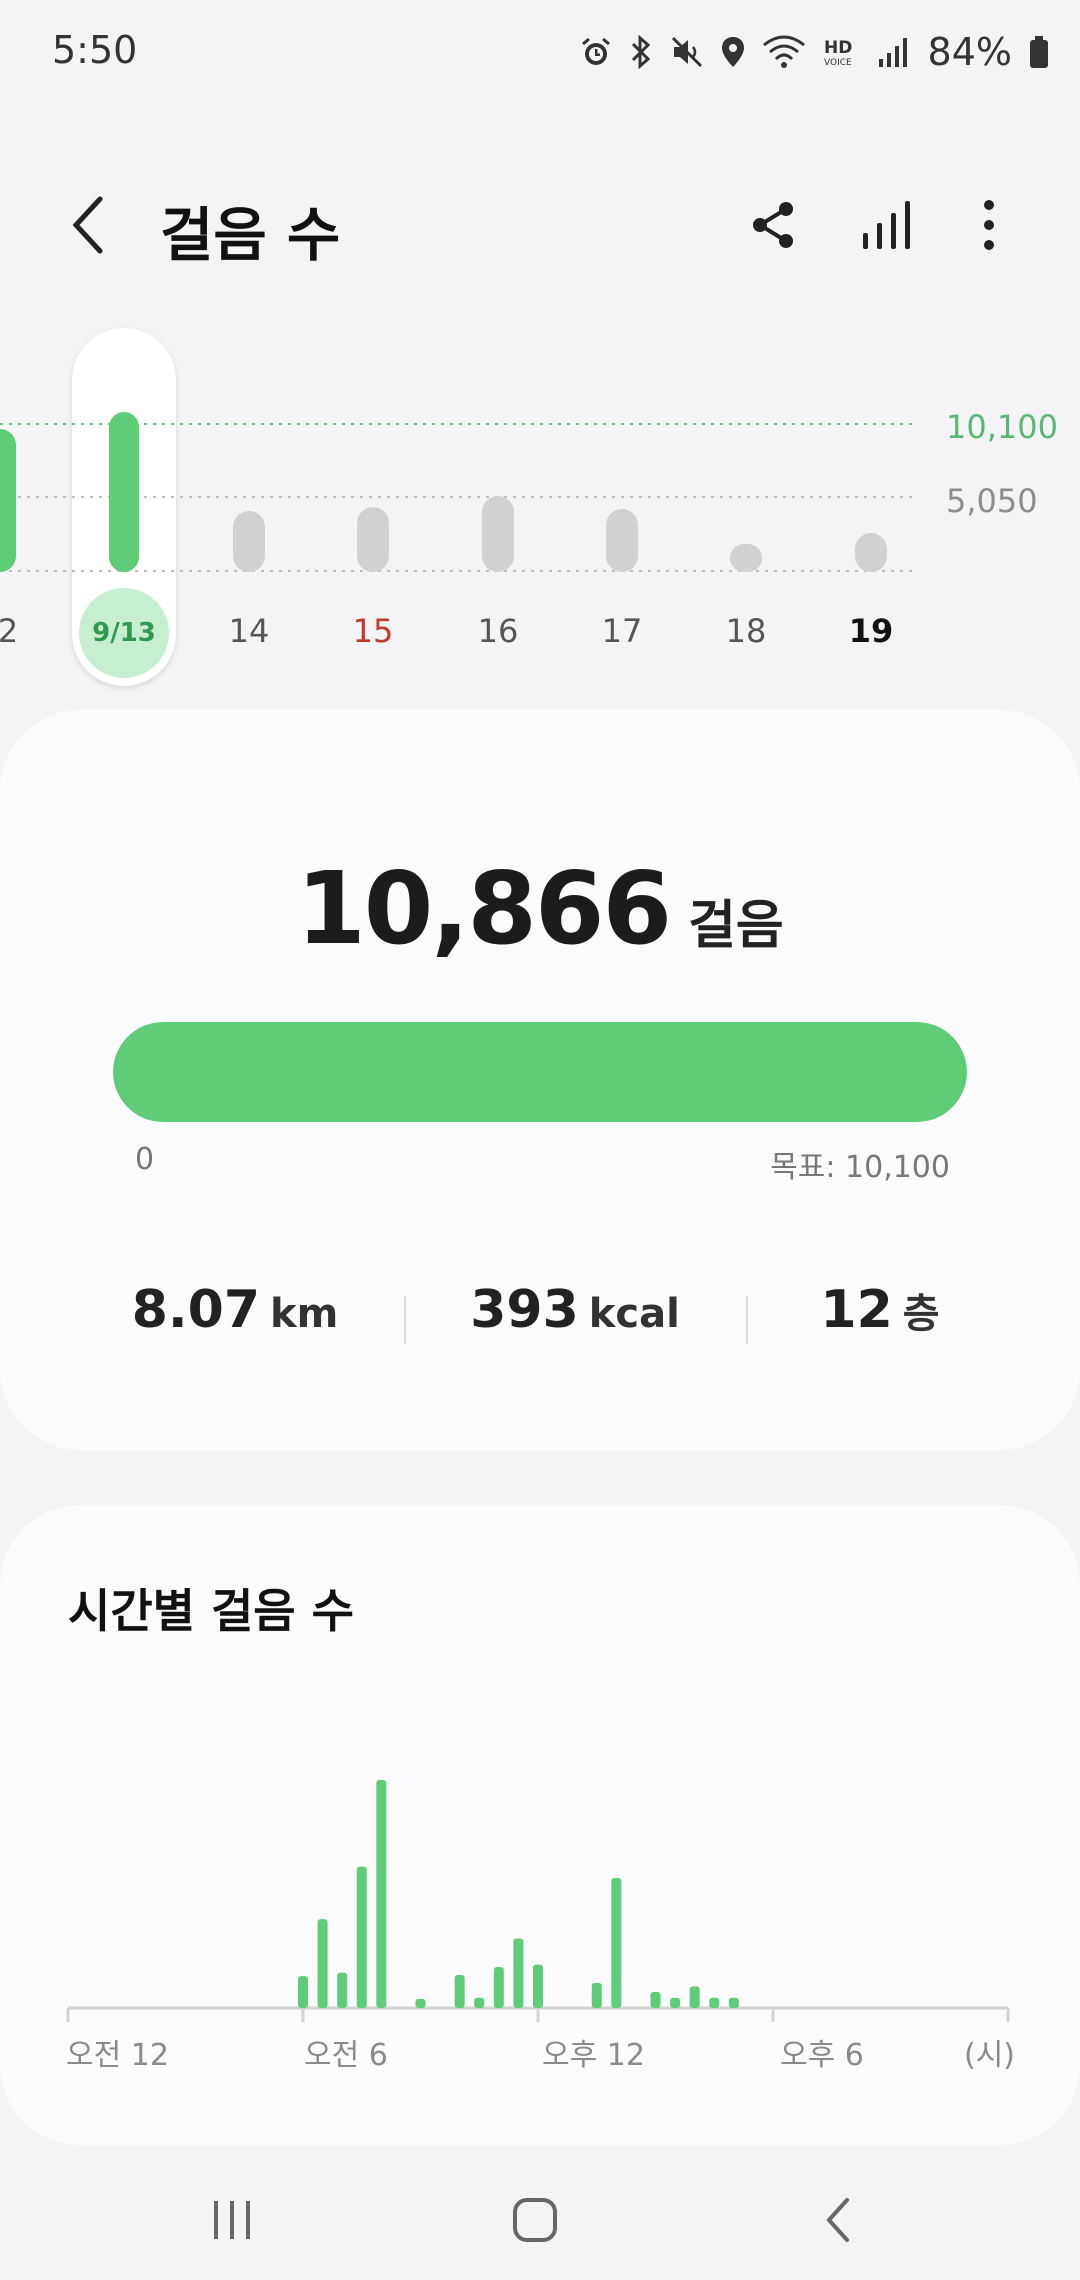 This screenshot has height=2280, width=1080. I want to click on recents-button, so click(232, 2220).